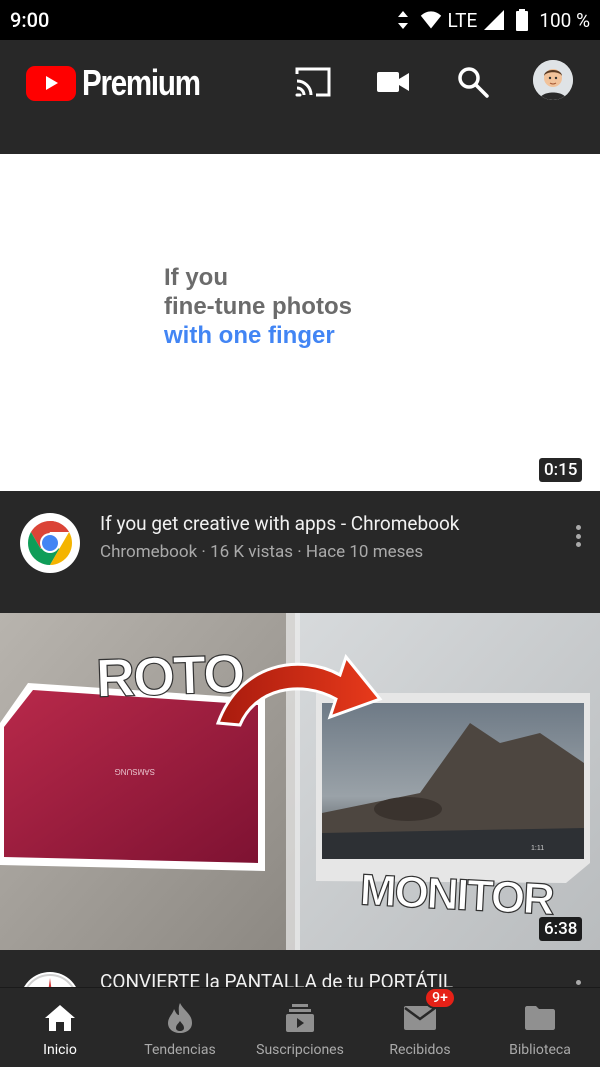  Describe the element at coordinates (180, 1050) in the screenshot. I see `nav-label: Tendencias` at that location.